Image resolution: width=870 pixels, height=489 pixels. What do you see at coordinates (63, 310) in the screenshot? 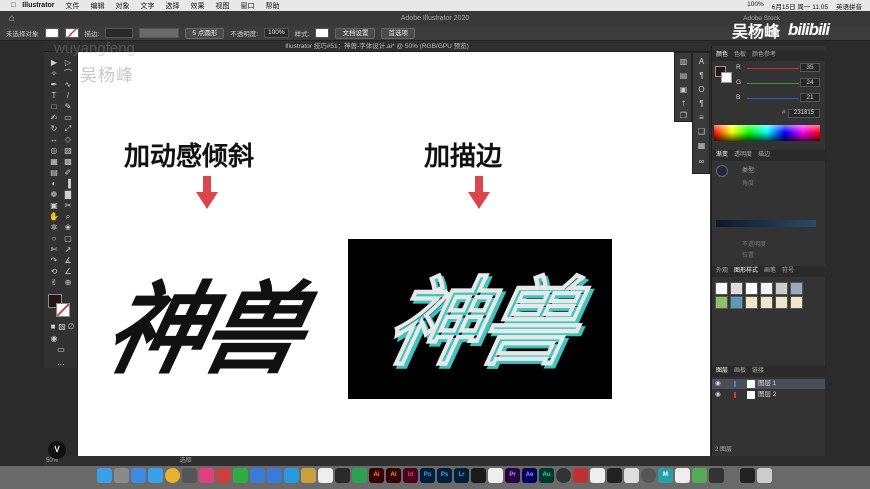
I see `stroke-color-swatch` at bounding box center [63, 310].